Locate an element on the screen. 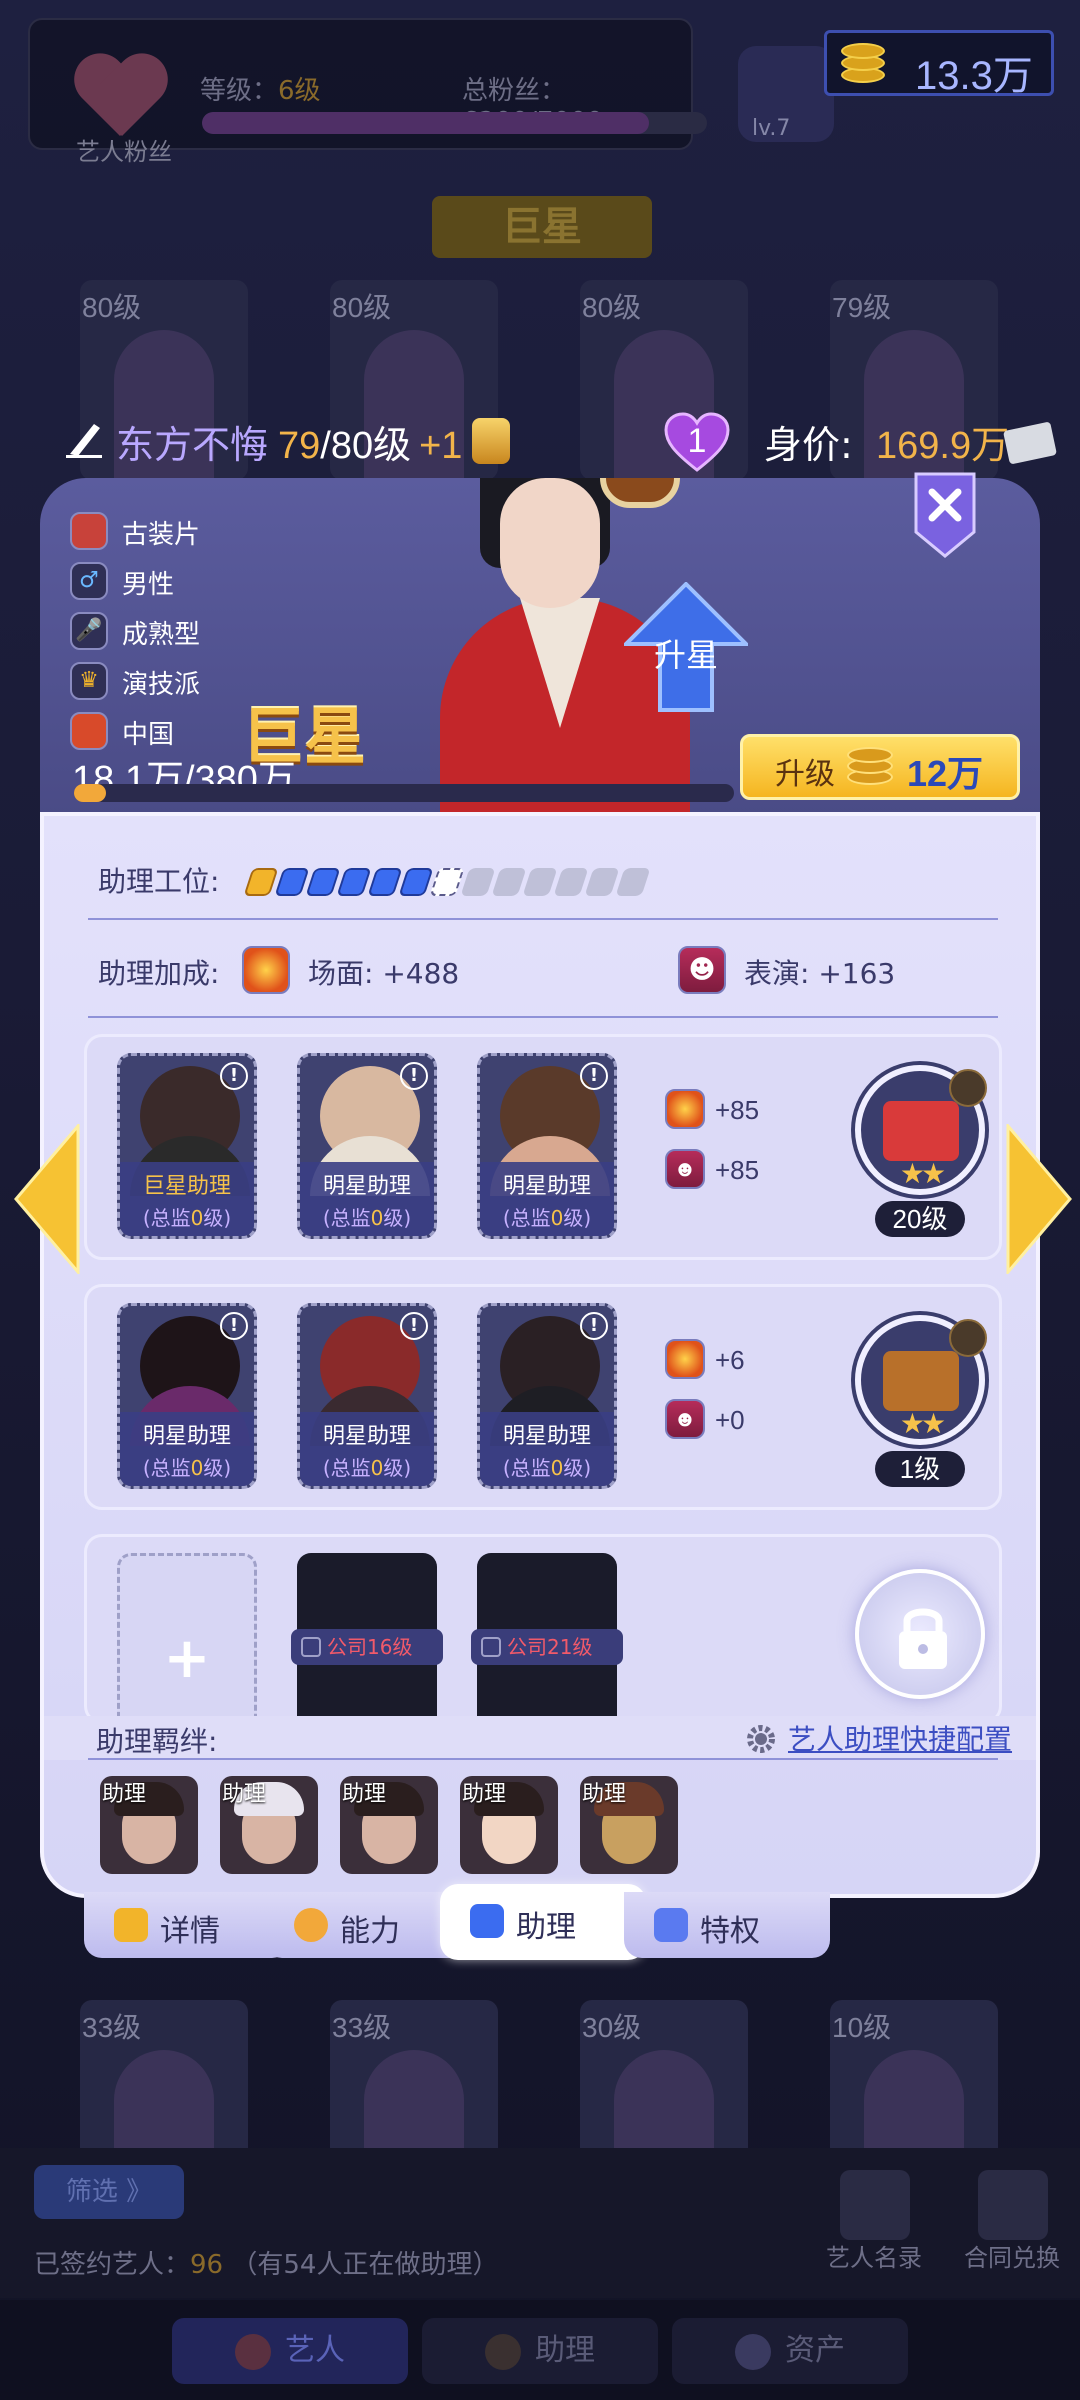 Image resolution: width=1080 pixels, height=2400 pixels. group-scene-bonus: +6 is located at coordinates (725, 1362).